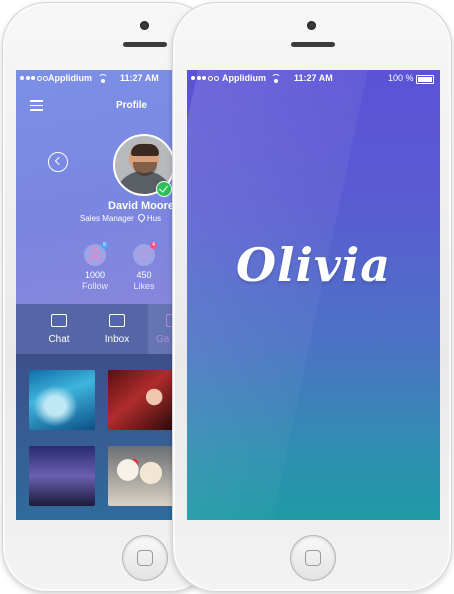 The height and width of the screenshot is (594, 454). Describe the element at coordinates (94, 286) in the screenshot. I see `follow-label: Follow` at that location.